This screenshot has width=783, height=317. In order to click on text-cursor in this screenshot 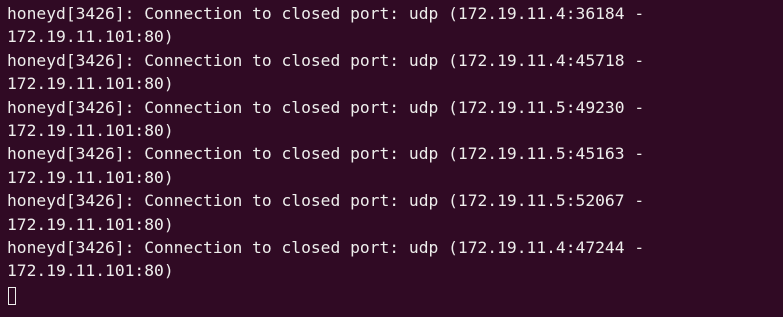, I will do `click(12, 295)`.